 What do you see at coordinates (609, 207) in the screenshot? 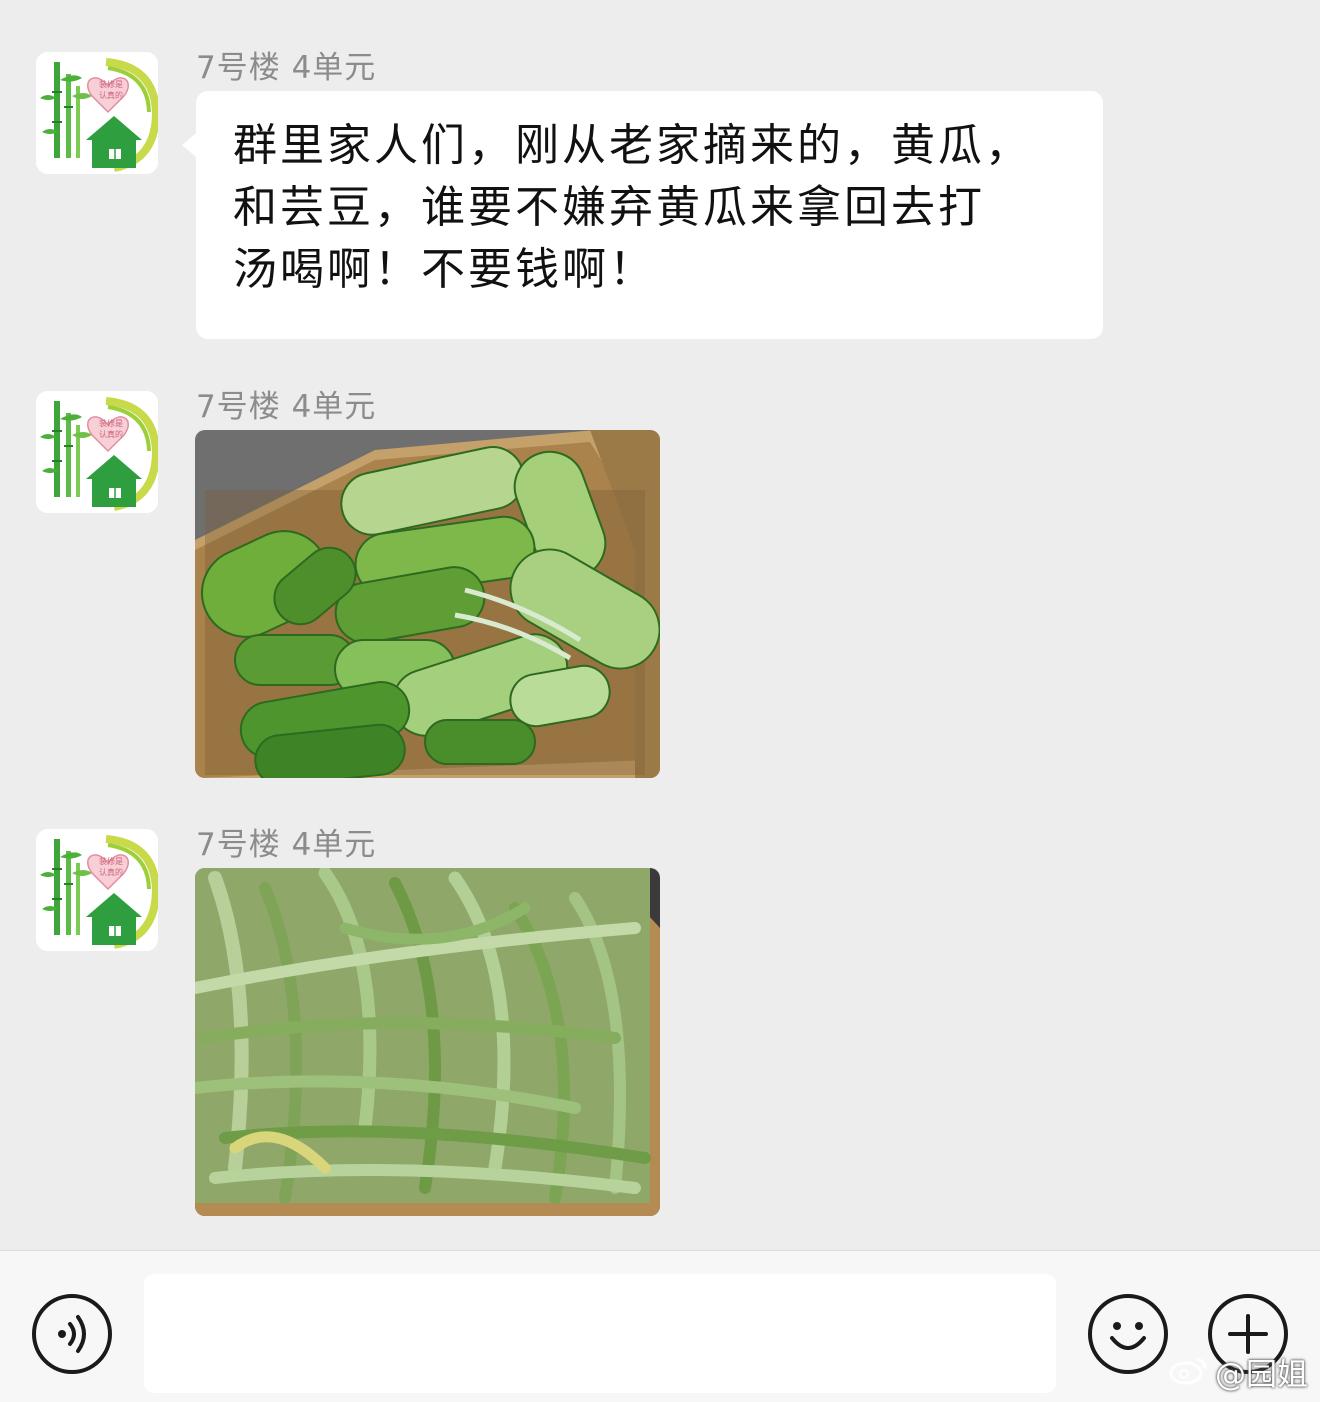
I see `bubble-line: 和芸豆，谁要不嫌弃黄瓜来拿回去打` at bounding box center [609, 207].